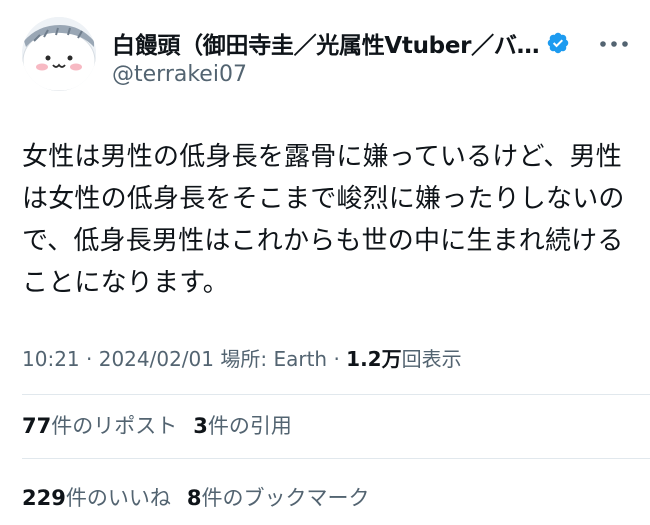 The height and width of the screenshot is (525, 650). Describe the element at coordinates (323, 199) in the screenshot. I see `tweet-text-line: は女性の低身長をそこまで峻烈に嫌ったりしないの` at that location.